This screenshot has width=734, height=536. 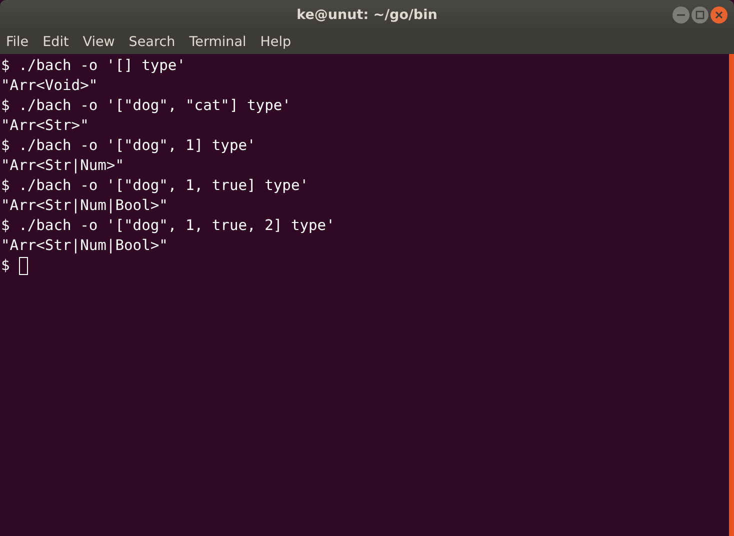 I want to click on window-title: ke@unut: ~/go/bin, so click(x=367, y=15).